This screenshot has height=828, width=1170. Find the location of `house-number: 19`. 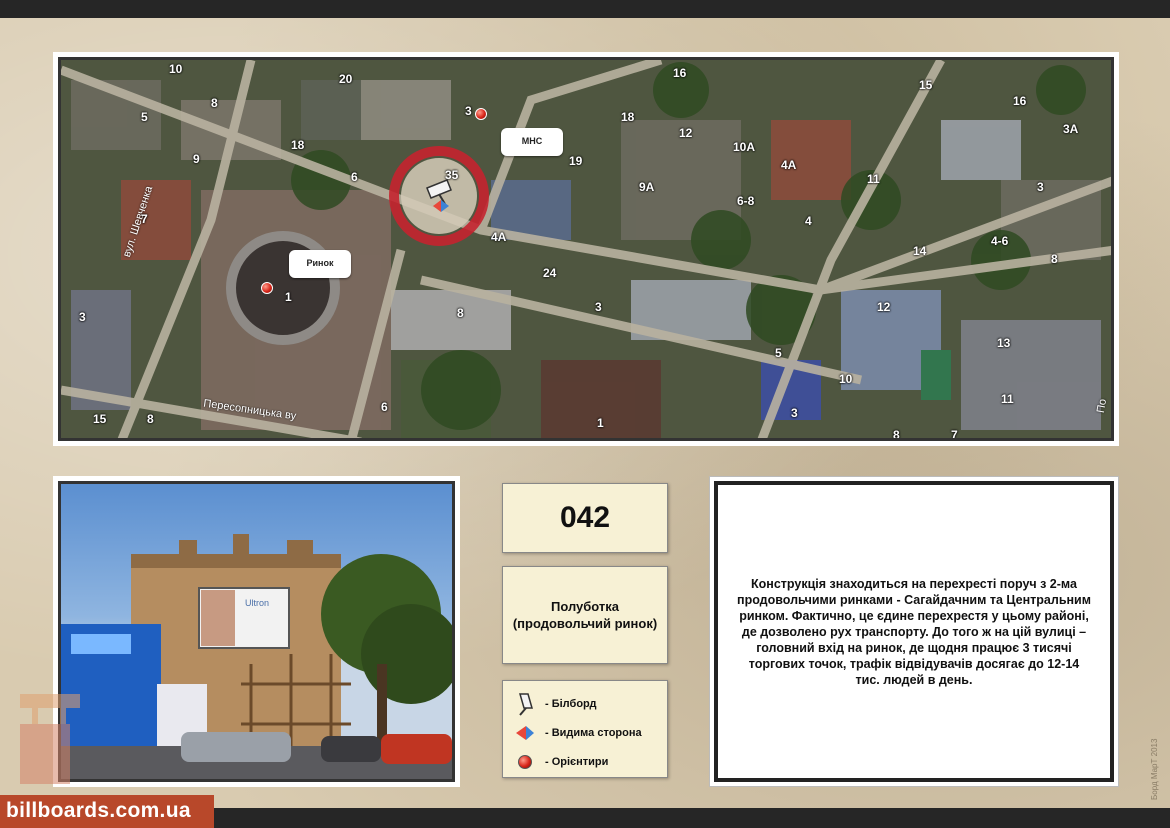

house-number: 19 is located at coordinates (576, 161).